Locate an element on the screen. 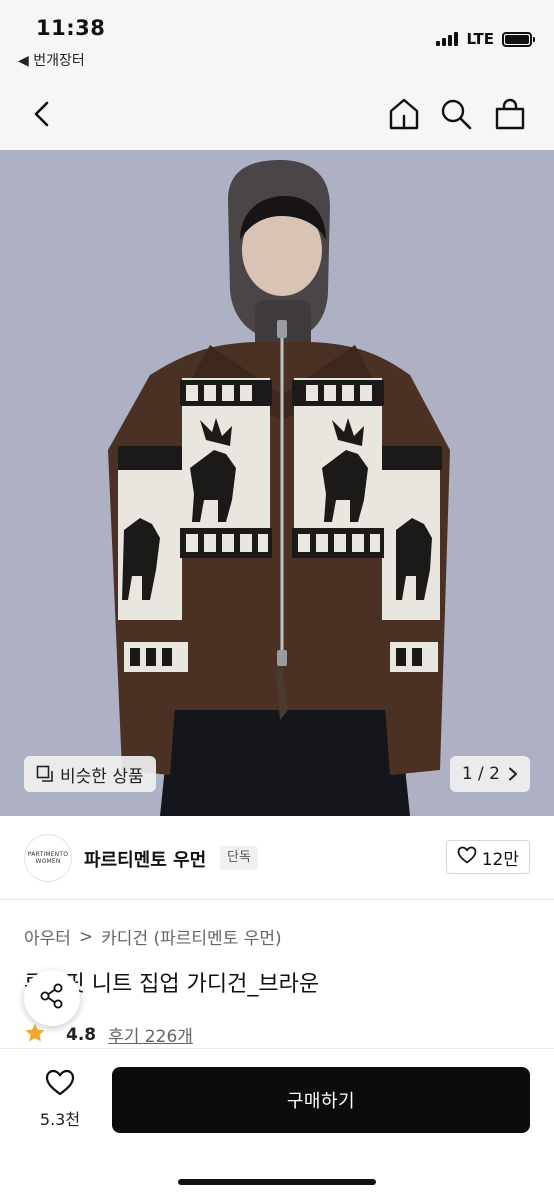  back-to-app-link: ◀ 번개장터 is located at coordinates (51, 60).